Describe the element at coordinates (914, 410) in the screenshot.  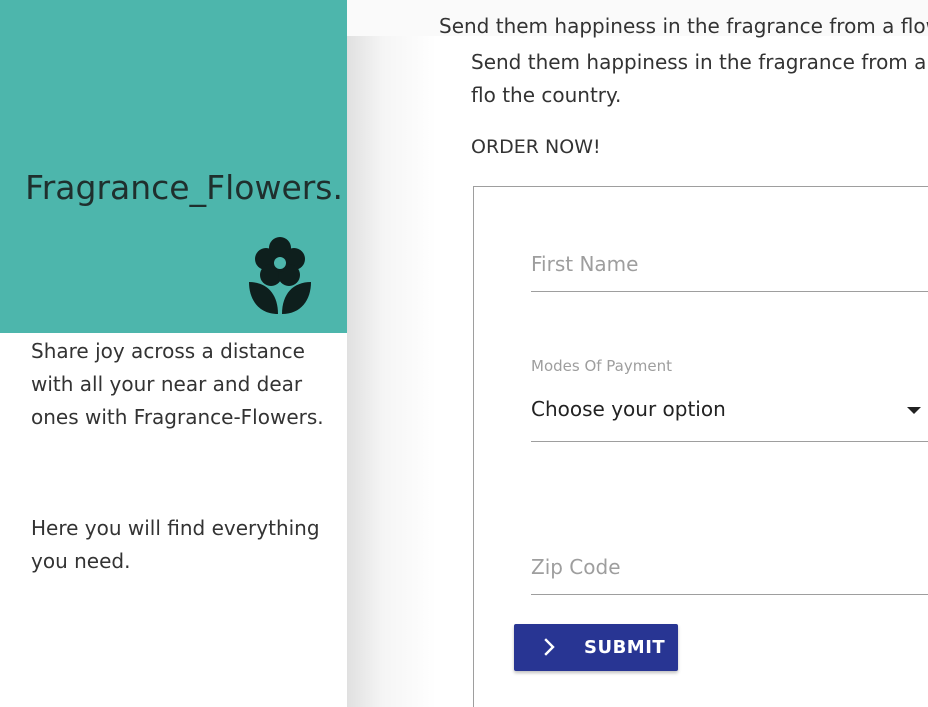
I see `caret-down-icon` at that location.